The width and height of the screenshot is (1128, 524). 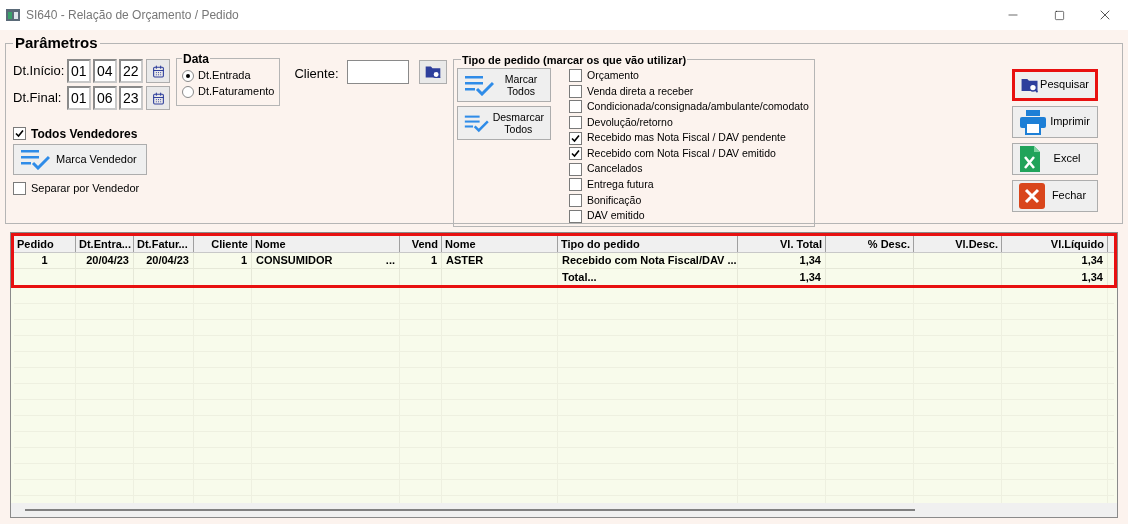 I want to click on mark-seller-button: Marca Vendedor, so click(x=80, y=159).